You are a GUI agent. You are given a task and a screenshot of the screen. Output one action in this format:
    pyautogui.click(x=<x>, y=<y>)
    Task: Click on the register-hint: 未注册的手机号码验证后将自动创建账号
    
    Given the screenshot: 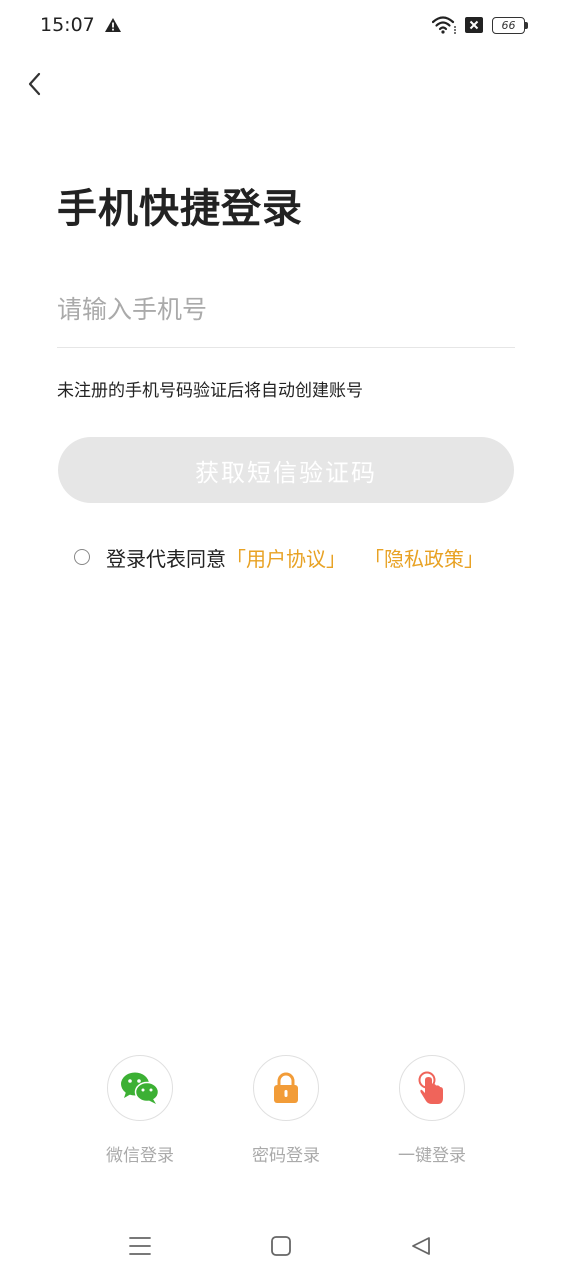 What is the action you would take?
    pyautogui.click(x=210, y=391)
    